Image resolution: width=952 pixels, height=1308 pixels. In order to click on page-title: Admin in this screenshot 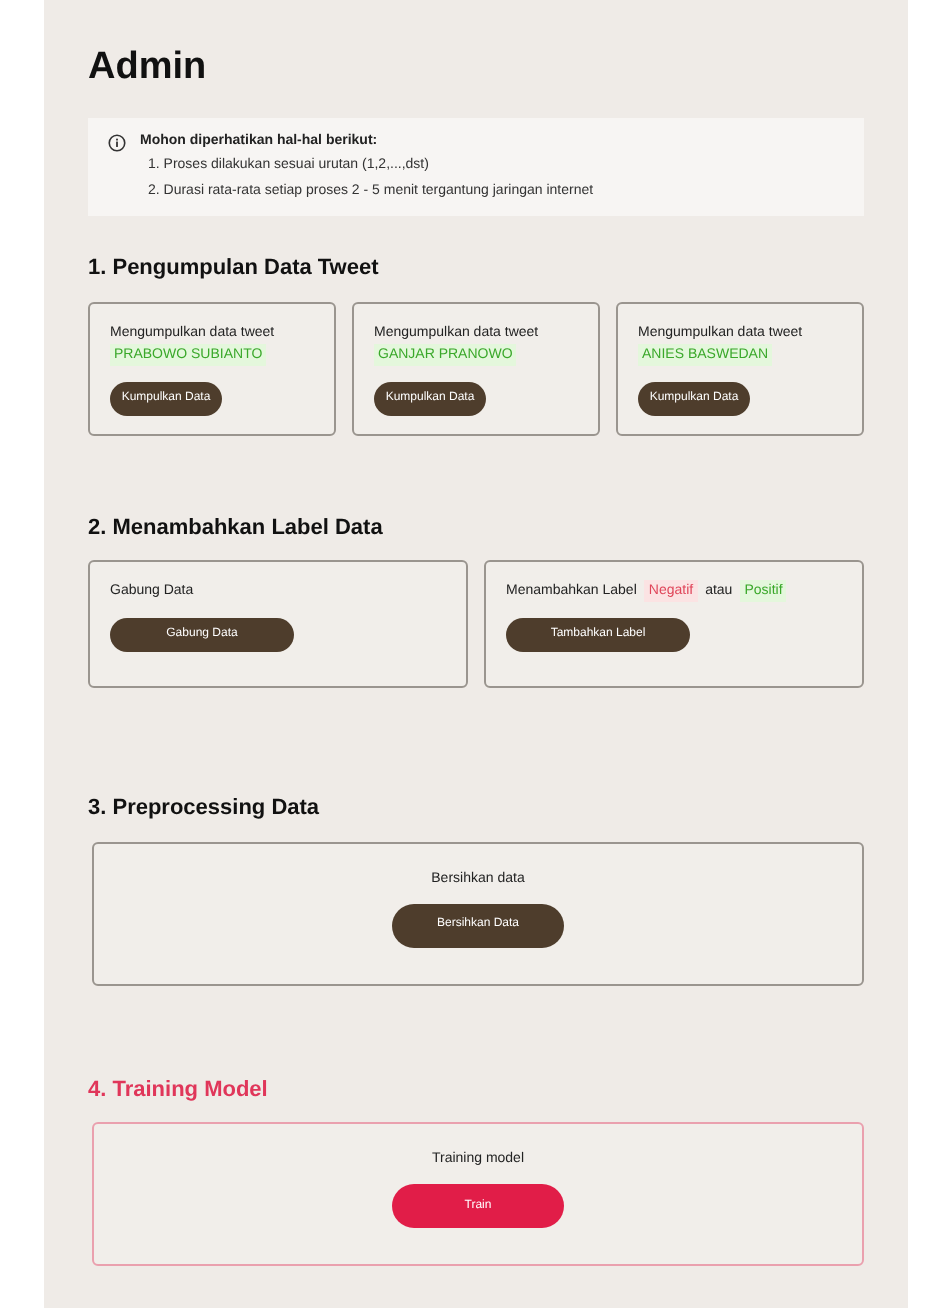, I will do `click(148, 68)`.